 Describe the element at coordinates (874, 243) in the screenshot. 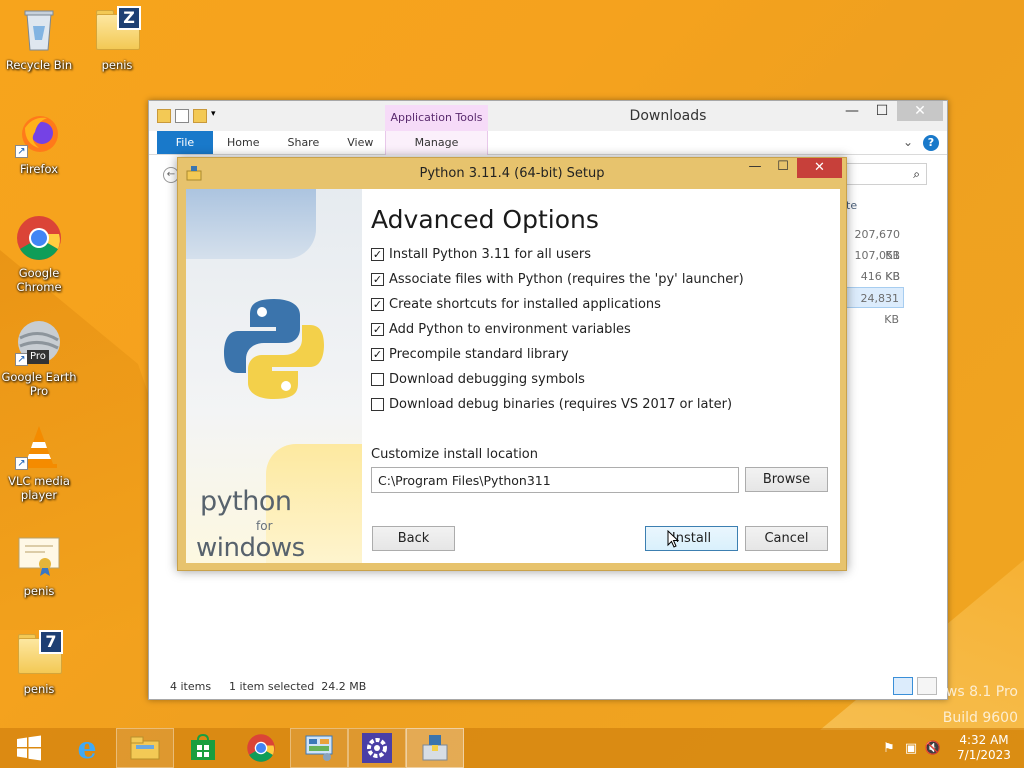

I see `file-size: 207,670 KB` at that location.